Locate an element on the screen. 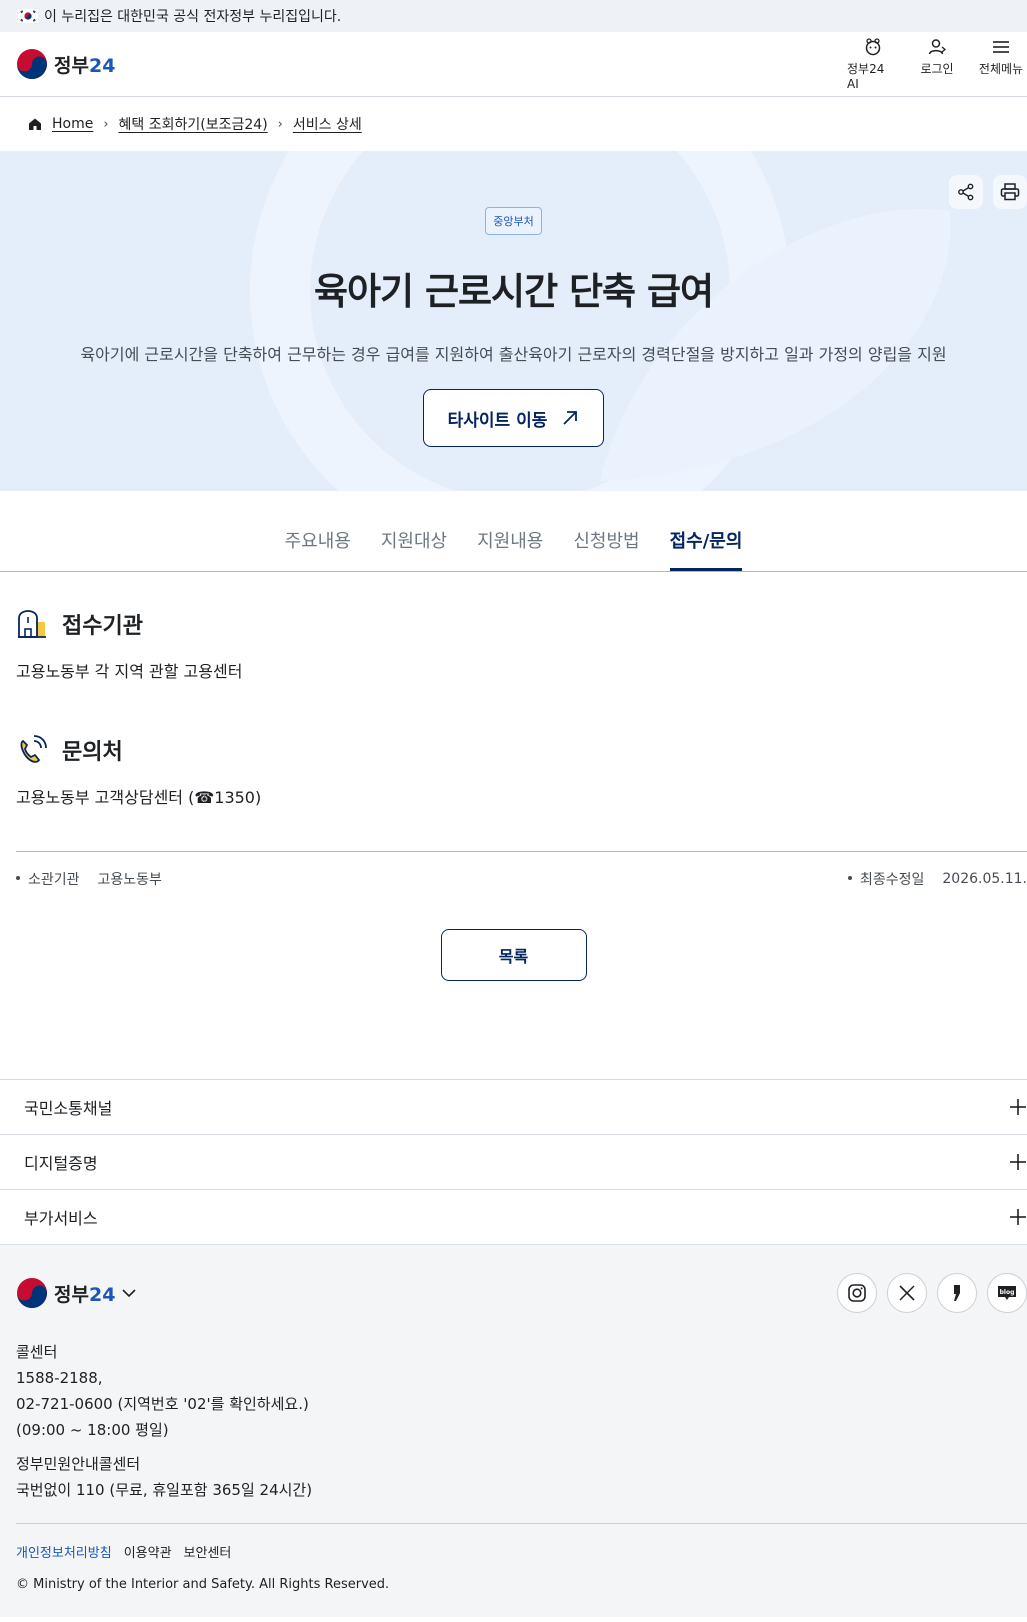 The image size is (1027, 1622). updated-info: 최종수정일 2026.05.11. is located at coordinates (937, 879).